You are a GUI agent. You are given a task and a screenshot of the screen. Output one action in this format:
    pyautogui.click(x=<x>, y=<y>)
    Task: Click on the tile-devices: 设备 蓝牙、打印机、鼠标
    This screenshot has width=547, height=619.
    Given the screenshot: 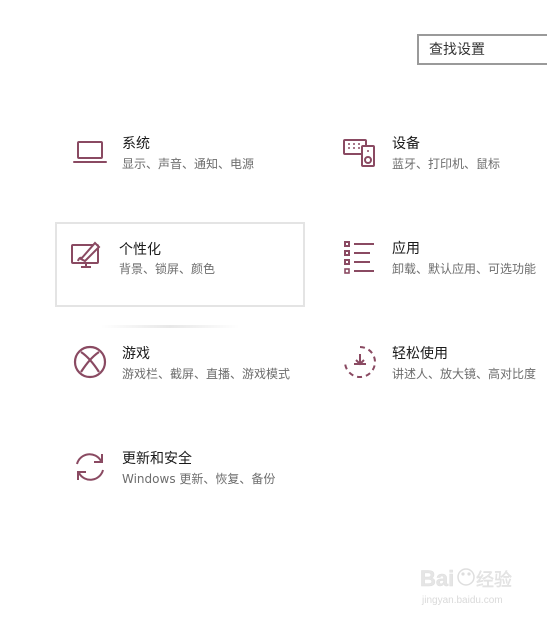 What is the action you would take?
    pyautogui.click(x=437, y=164)
    